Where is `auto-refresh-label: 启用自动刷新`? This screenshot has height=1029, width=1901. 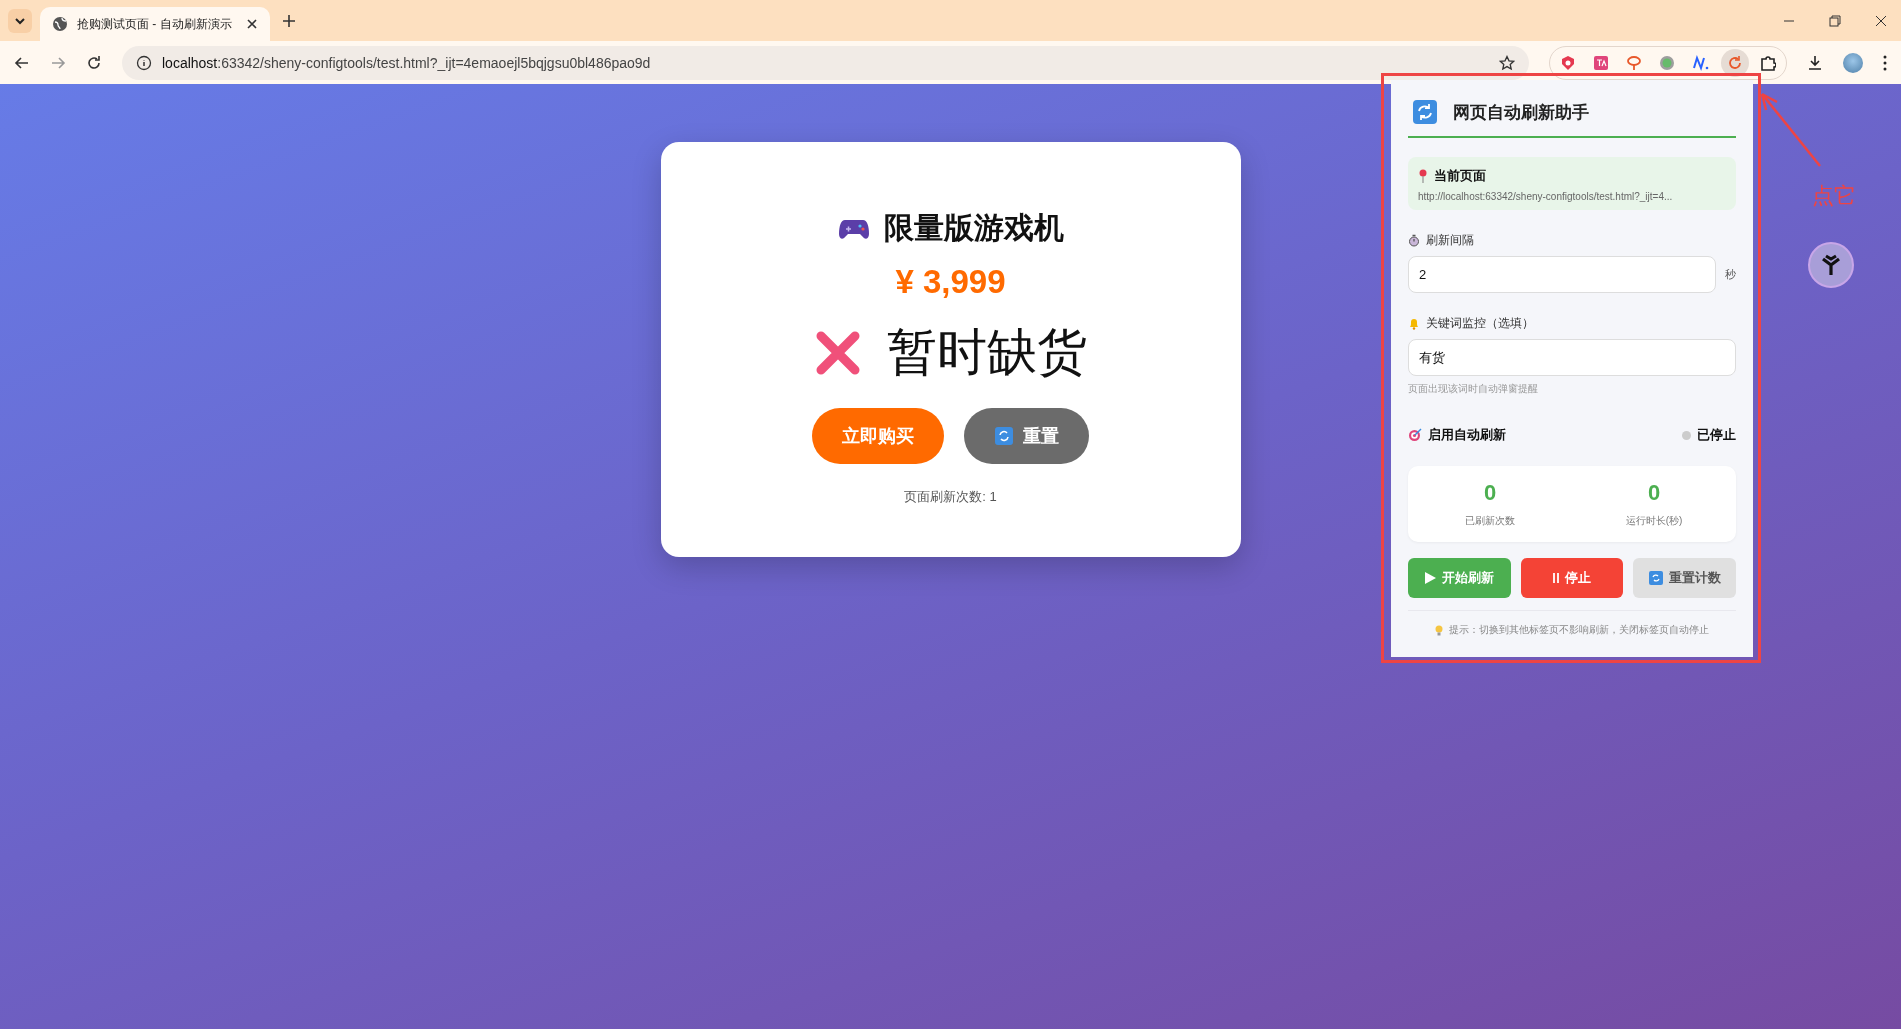 auto-refresh-label: 启用自动刷新 is located at coordinates (1467, 435).